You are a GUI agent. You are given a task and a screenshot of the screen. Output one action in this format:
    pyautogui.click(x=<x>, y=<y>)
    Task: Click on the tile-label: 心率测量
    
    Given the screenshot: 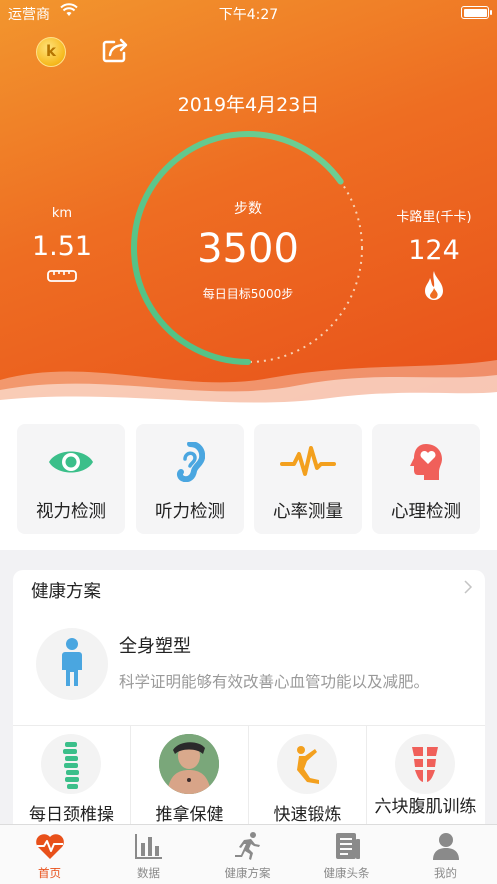 What is the action you would take?
    pyautogui.click(x=308, y=512)
    